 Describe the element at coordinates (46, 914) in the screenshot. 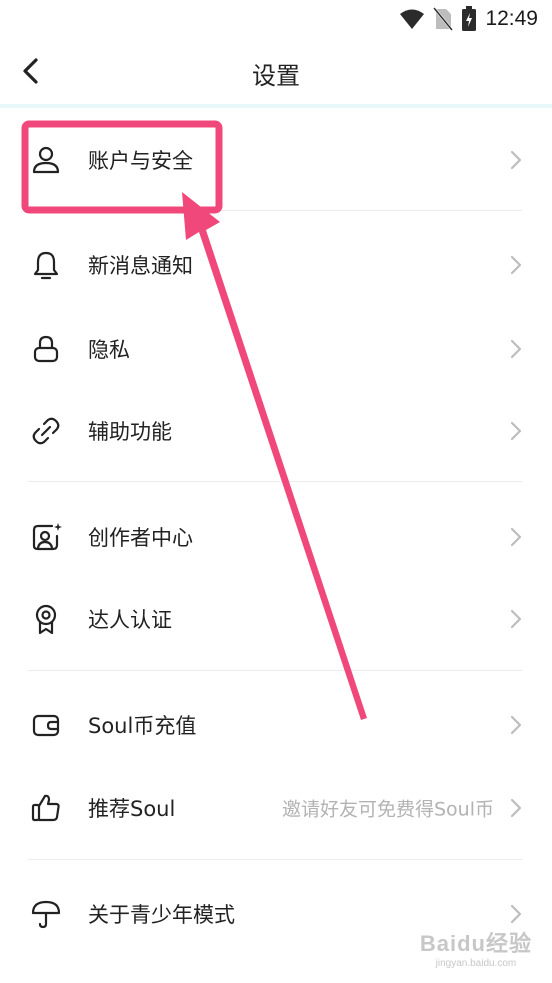

I see `umbrella-icon` at that location.